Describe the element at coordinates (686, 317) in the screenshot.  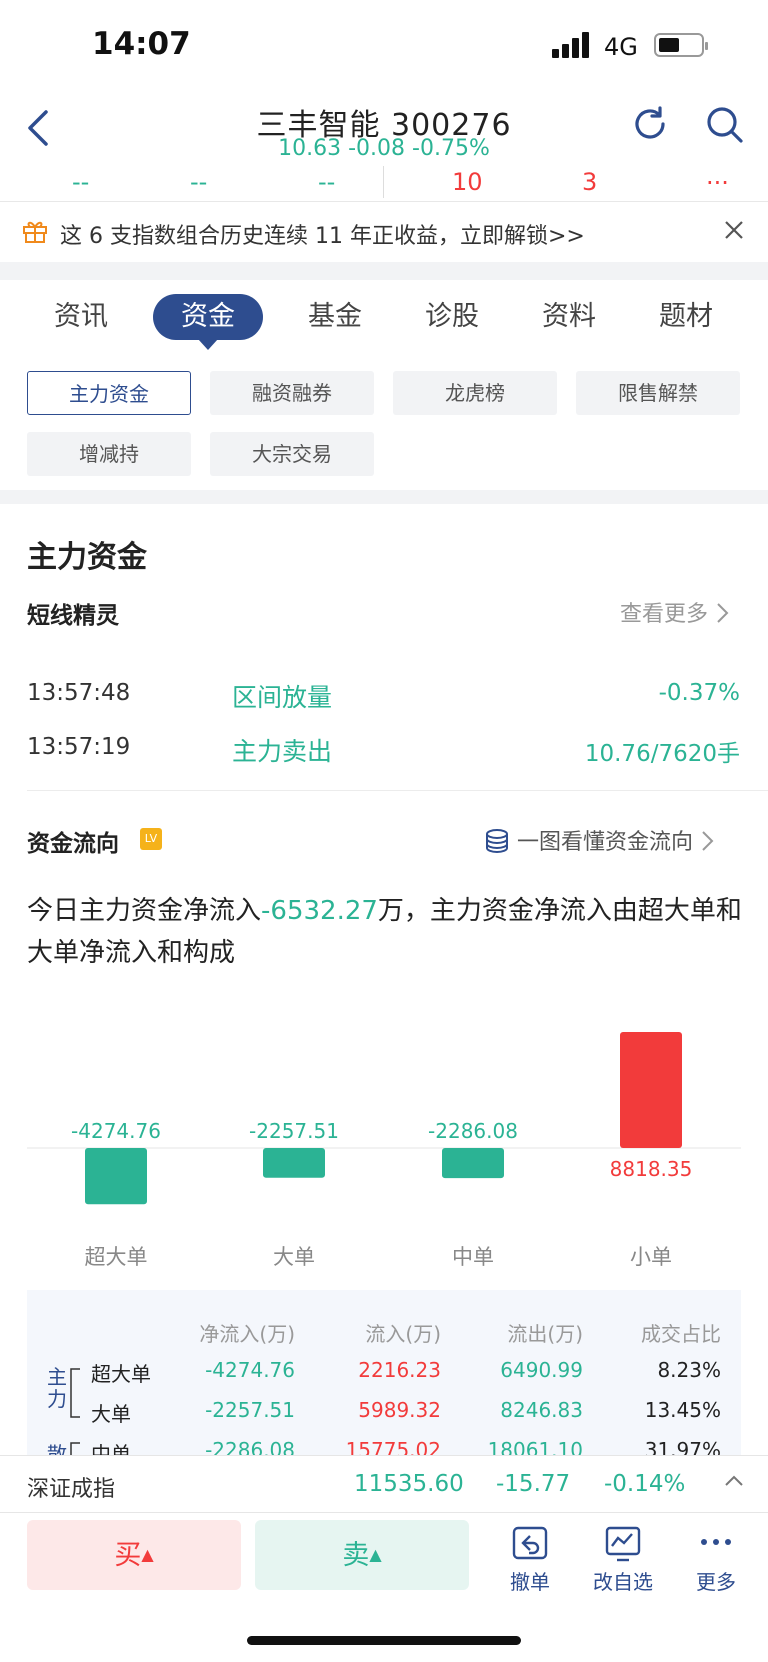
I see `tab-topics: 题材` at that location.